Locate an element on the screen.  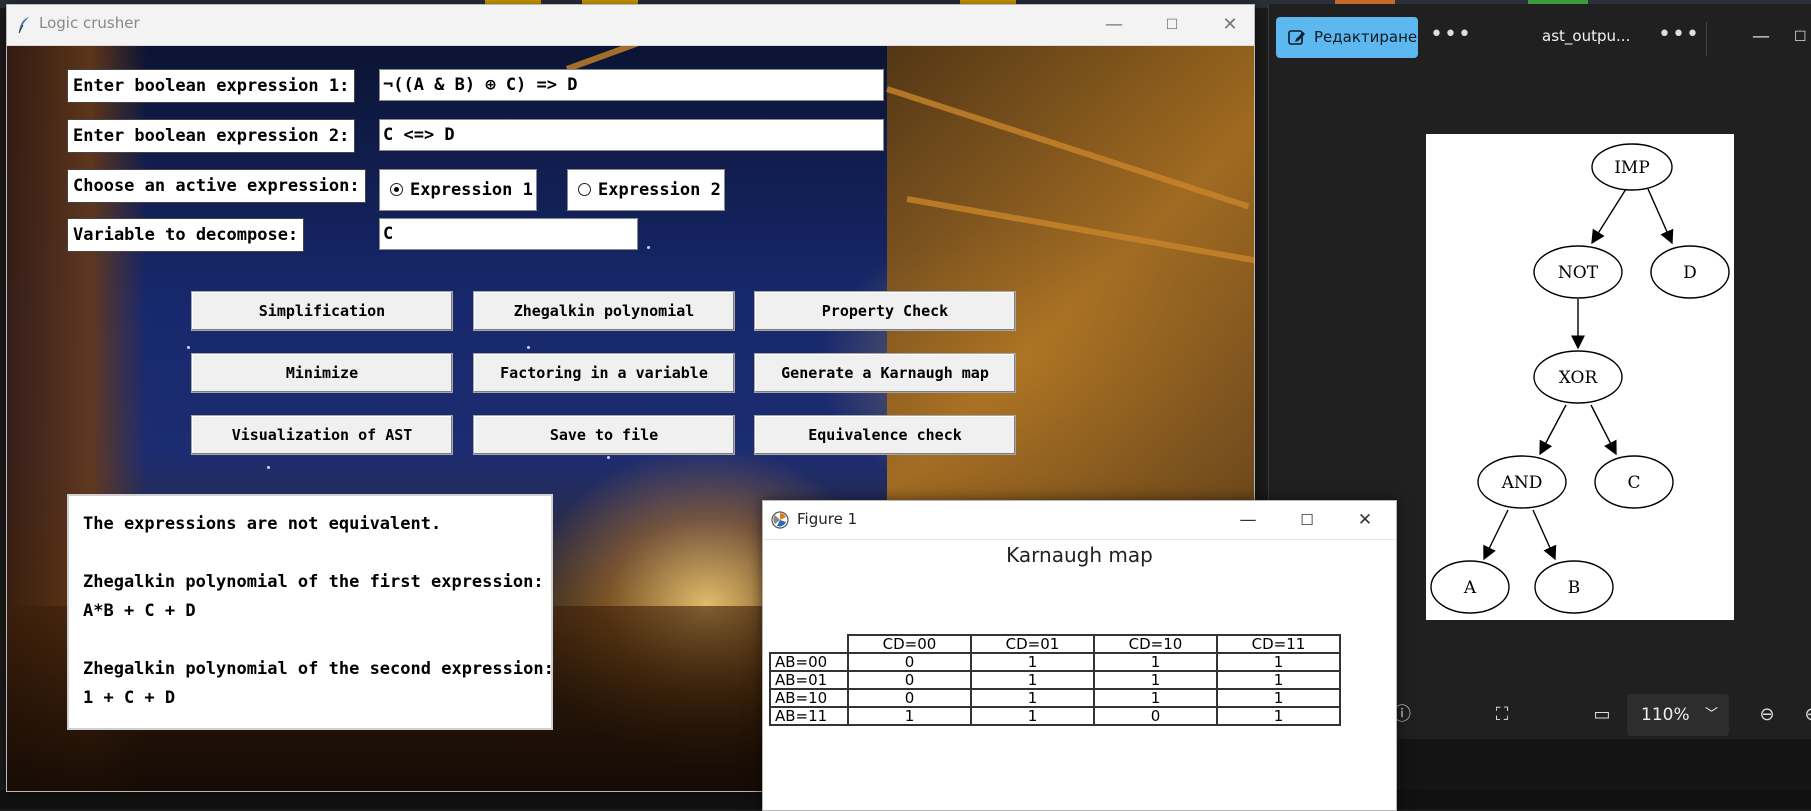
ast-node-label: IMP is located at coordinates (1632, 168).